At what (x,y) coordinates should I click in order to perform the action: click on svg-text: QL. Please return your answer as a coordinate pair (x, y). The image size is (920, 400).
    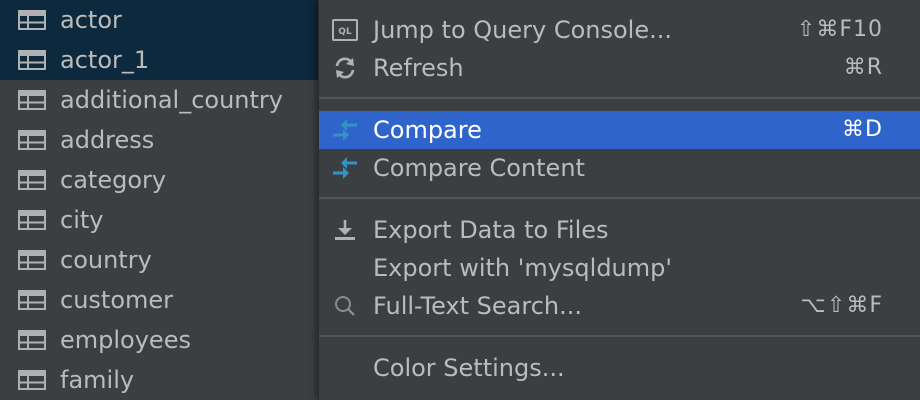
    Looking at the image, I should click on (345, 32).